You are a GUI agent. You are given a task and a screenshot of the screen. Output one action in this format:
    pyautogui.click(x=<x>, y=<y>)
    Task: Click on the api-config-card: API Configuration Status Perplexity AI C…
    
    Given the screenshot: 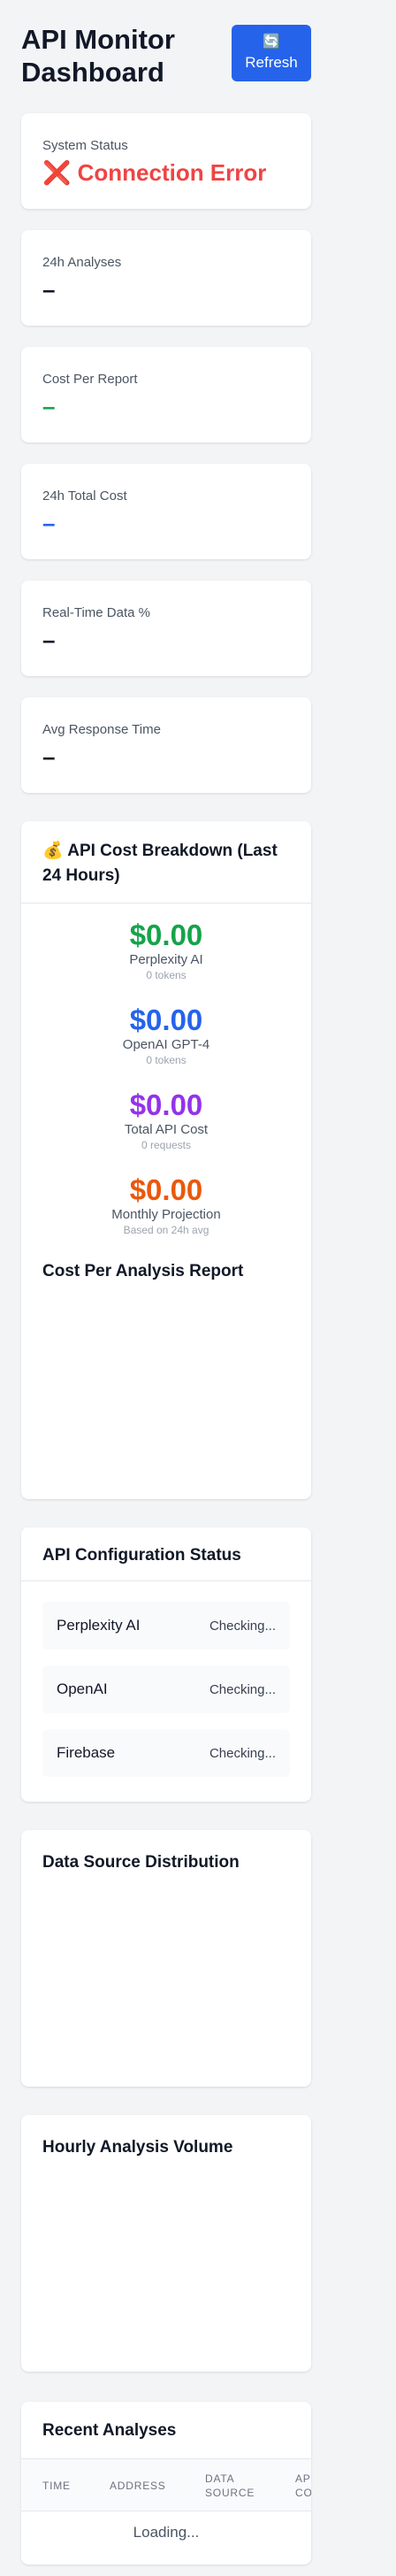 What is the action you would take?
    pyautogui.click(x=166, y=1664)
    